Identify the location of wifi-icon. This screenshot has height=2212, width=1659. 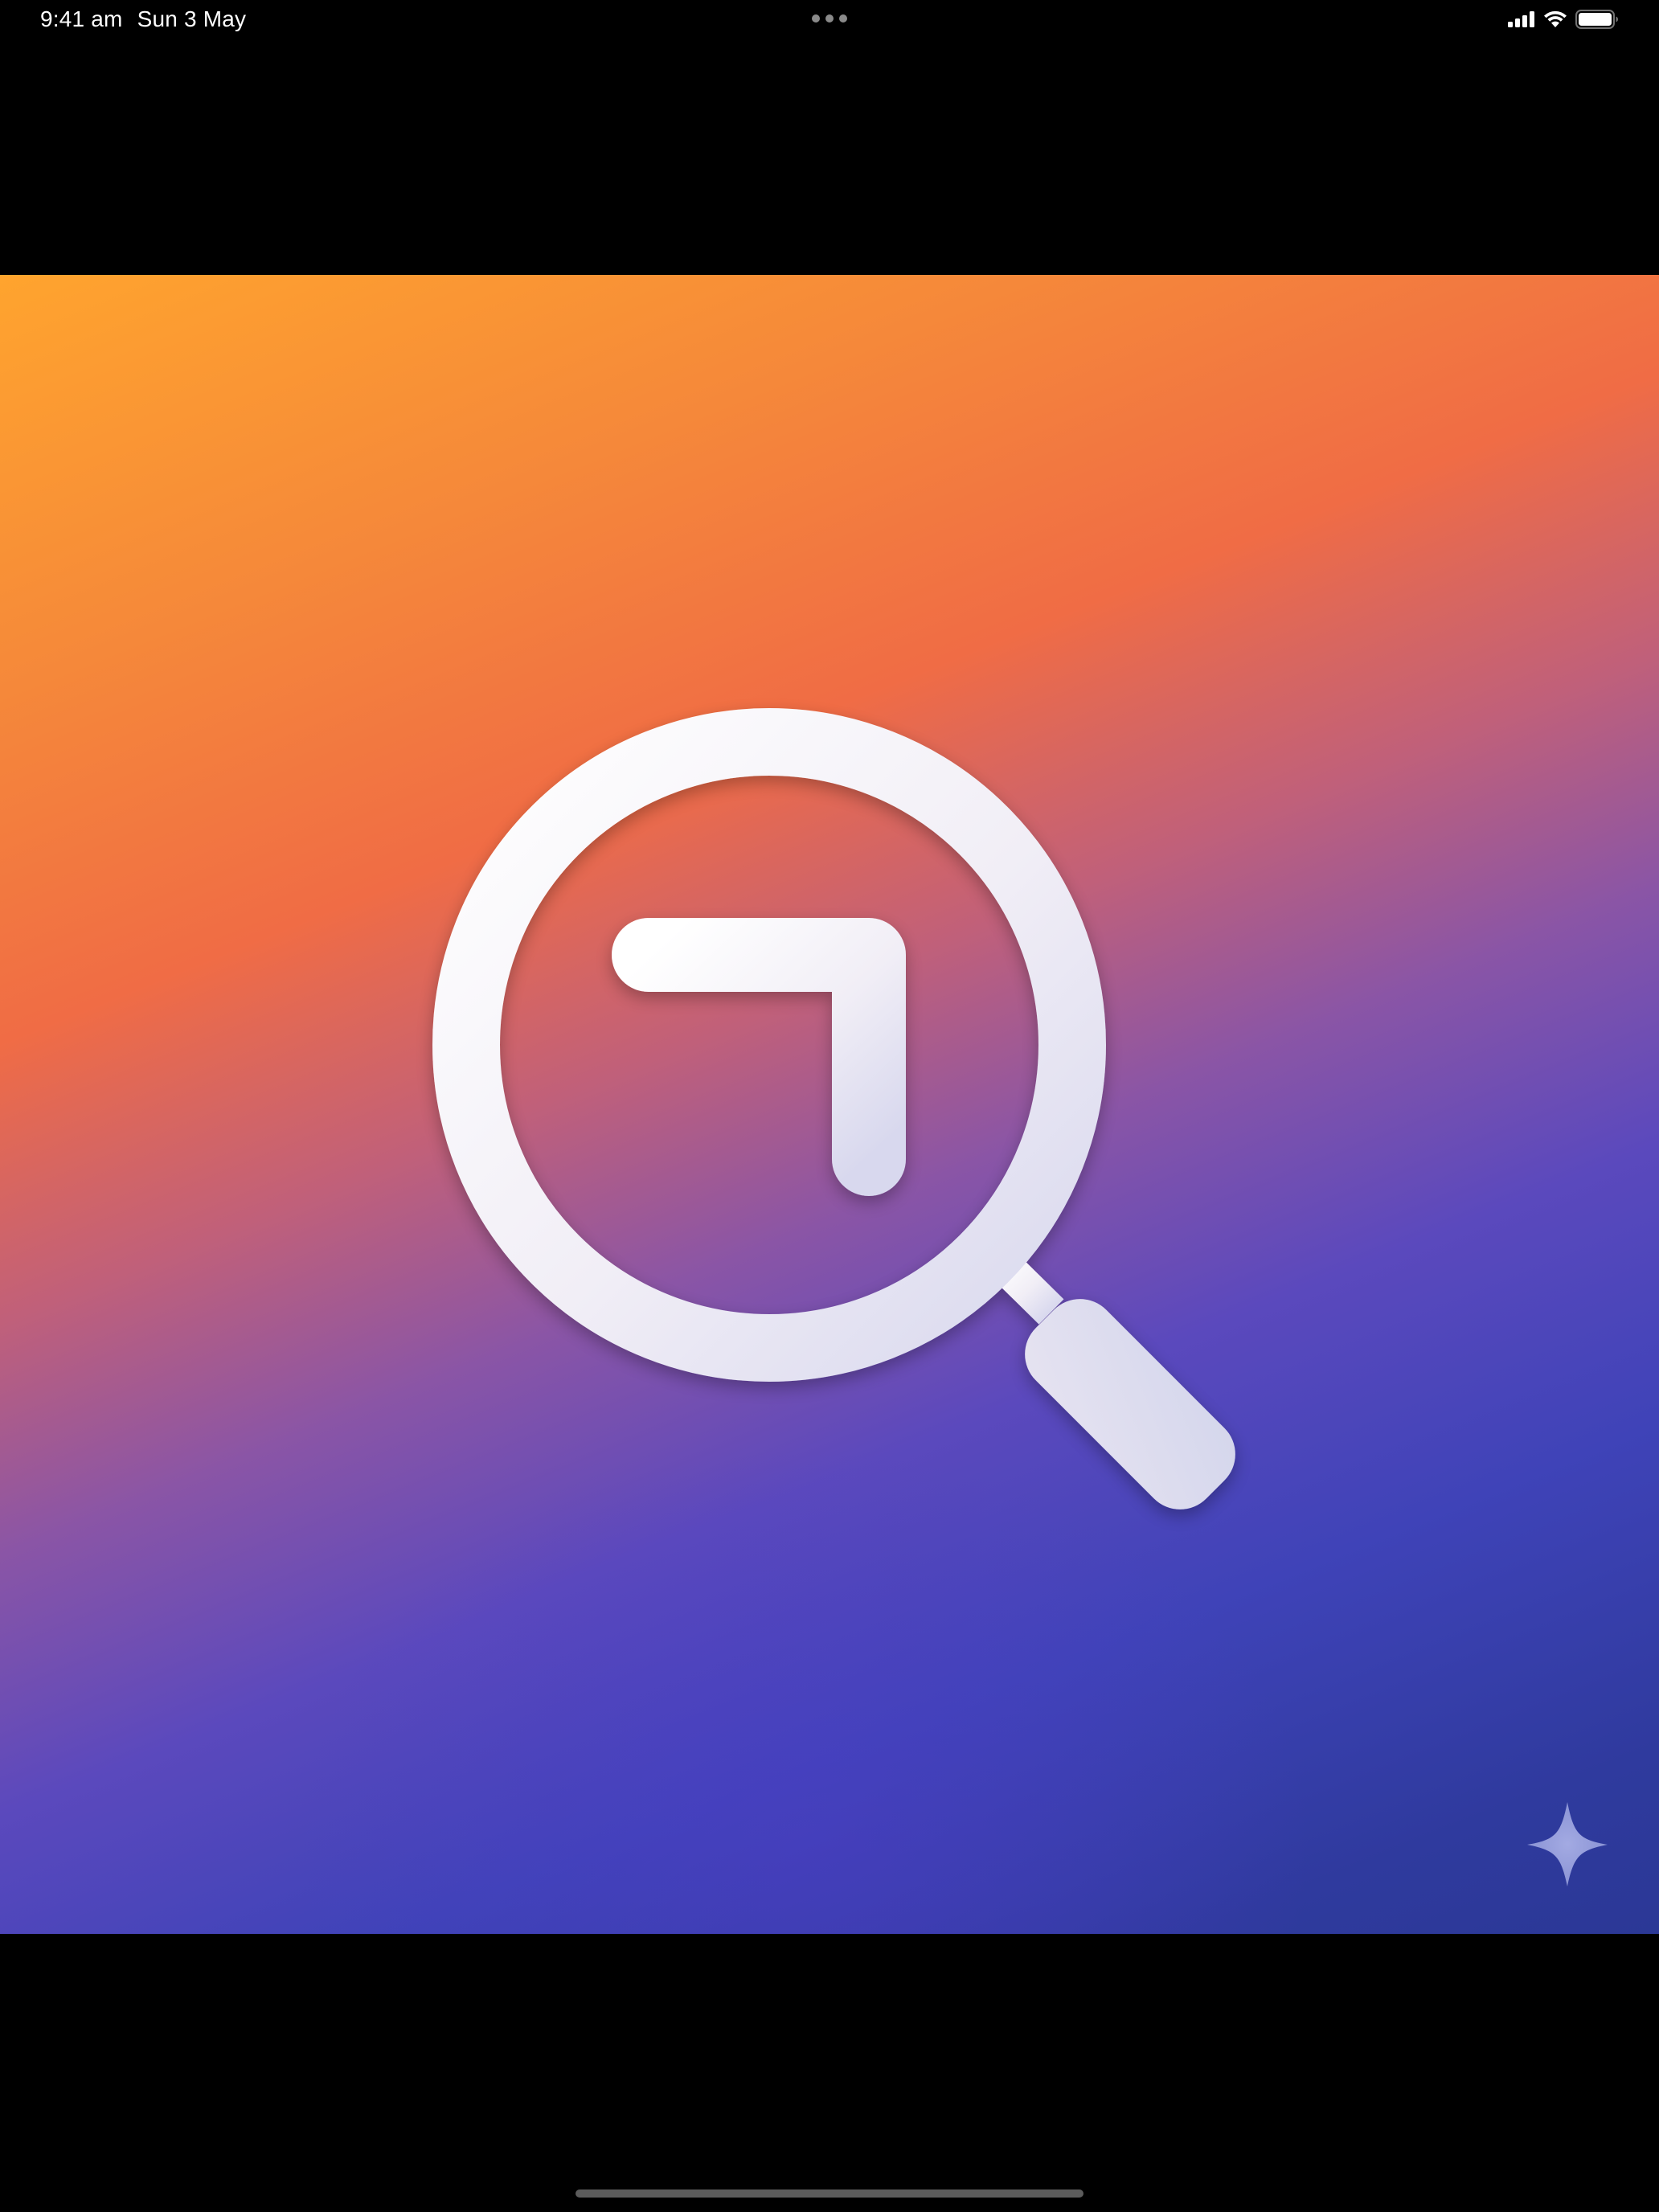
(1555, 18).